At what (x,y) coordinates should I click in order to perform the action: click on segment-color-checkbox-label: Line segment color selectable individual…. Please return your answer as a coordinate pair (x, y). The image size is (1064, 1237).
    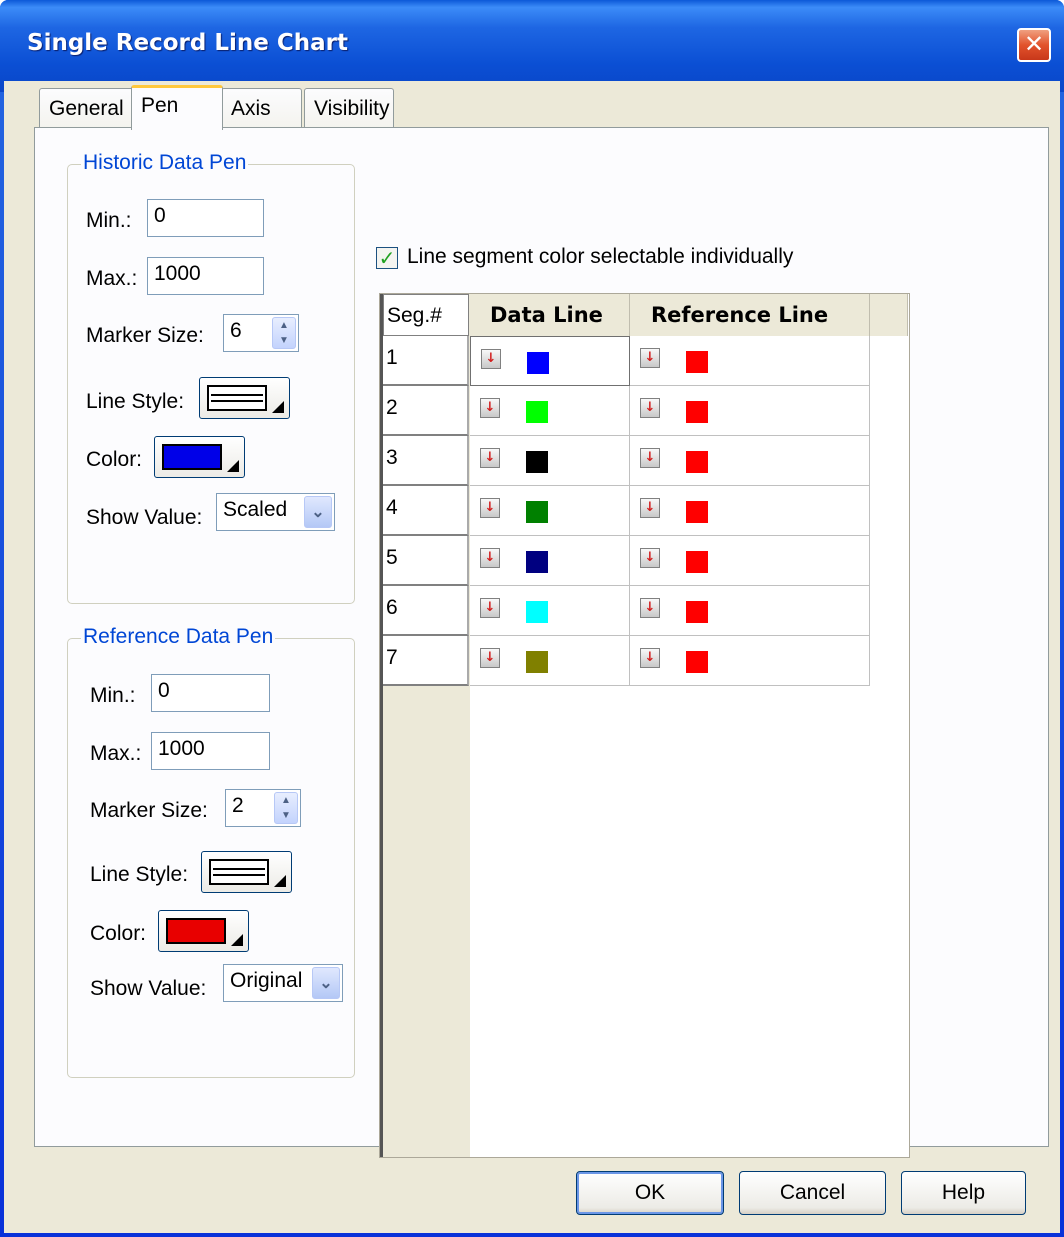
    Looking at the image, I should click on (600, 256).